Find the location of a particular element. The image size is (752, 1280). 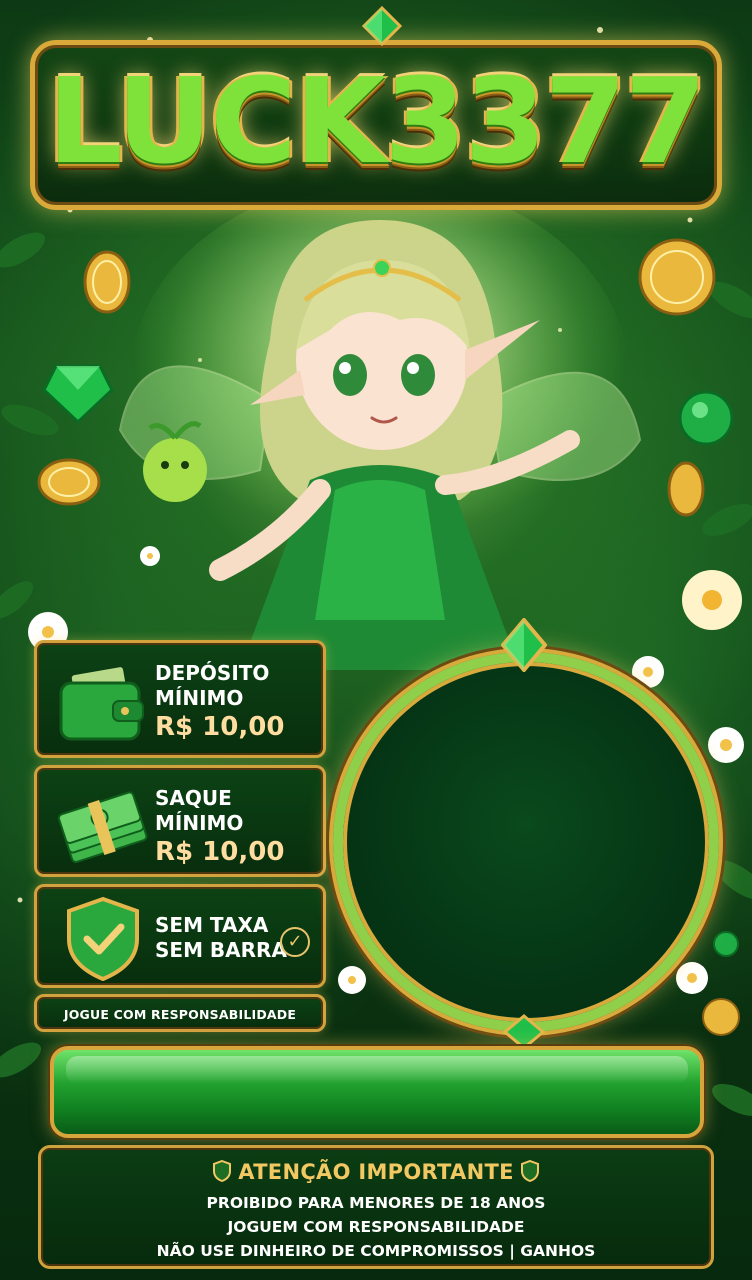

min-deposit-card: DEPÓSITO MÍNIMO R$ 10,00 is located at coordinates (180, 699).